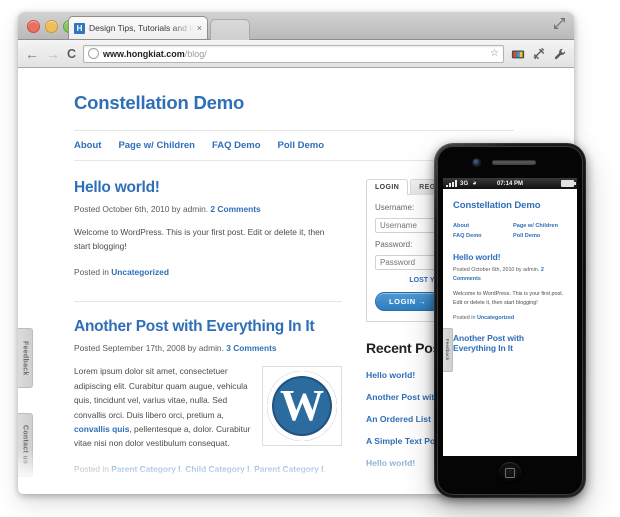 This screenshot has height=517, width=620. What do you see at coordinates (167, 483) in the screenshot?
I see `tagged-as-label: Tagged as` at bounding box center [167, 483].